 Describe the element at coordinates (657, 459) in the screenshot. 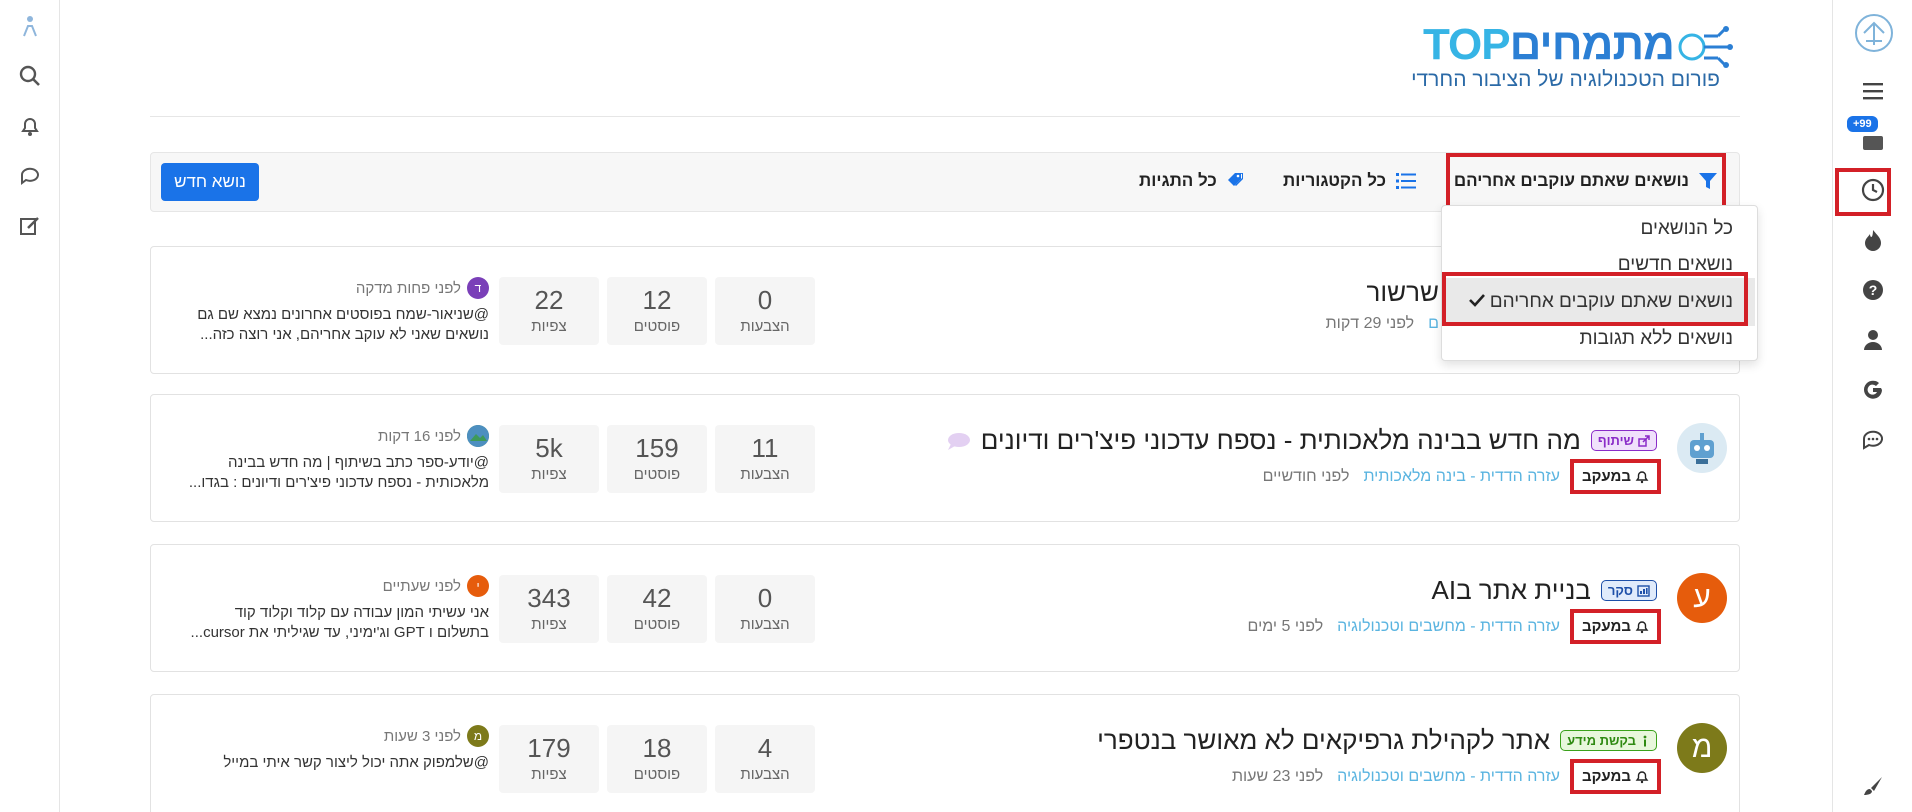

I see `posts-stat: 159 פוסטים` at that location.